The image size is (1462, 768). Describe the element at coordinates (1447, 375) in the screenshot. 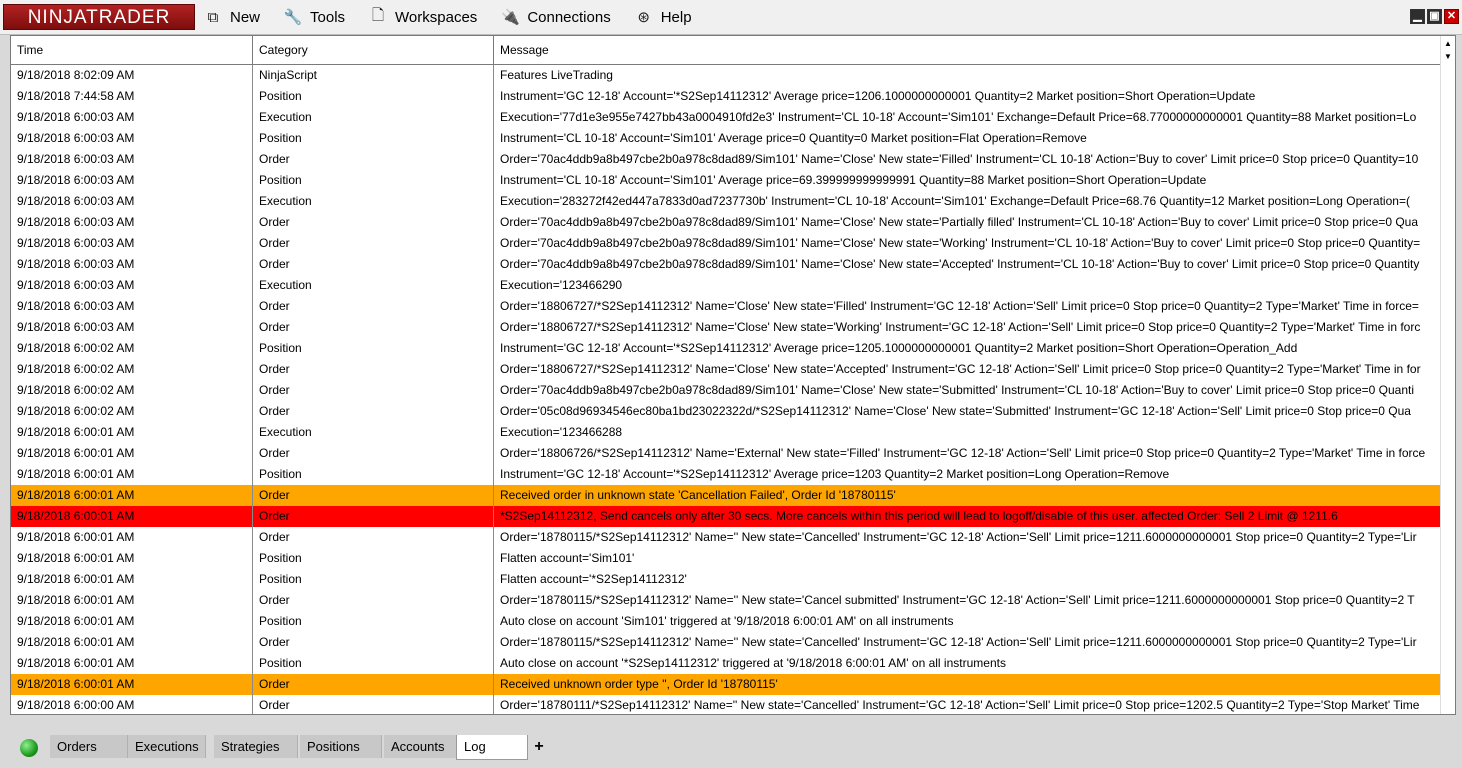

I see `vertical-scrollbar: ▲ ▼` at that location.